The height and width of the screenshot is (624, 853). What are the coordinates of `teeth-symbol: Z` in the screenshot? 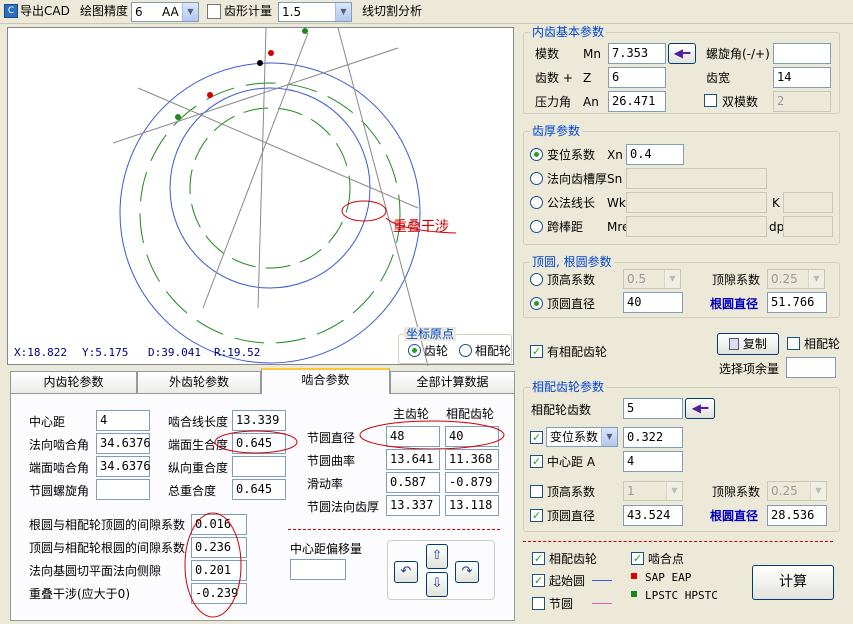 It's located at (587, 78).